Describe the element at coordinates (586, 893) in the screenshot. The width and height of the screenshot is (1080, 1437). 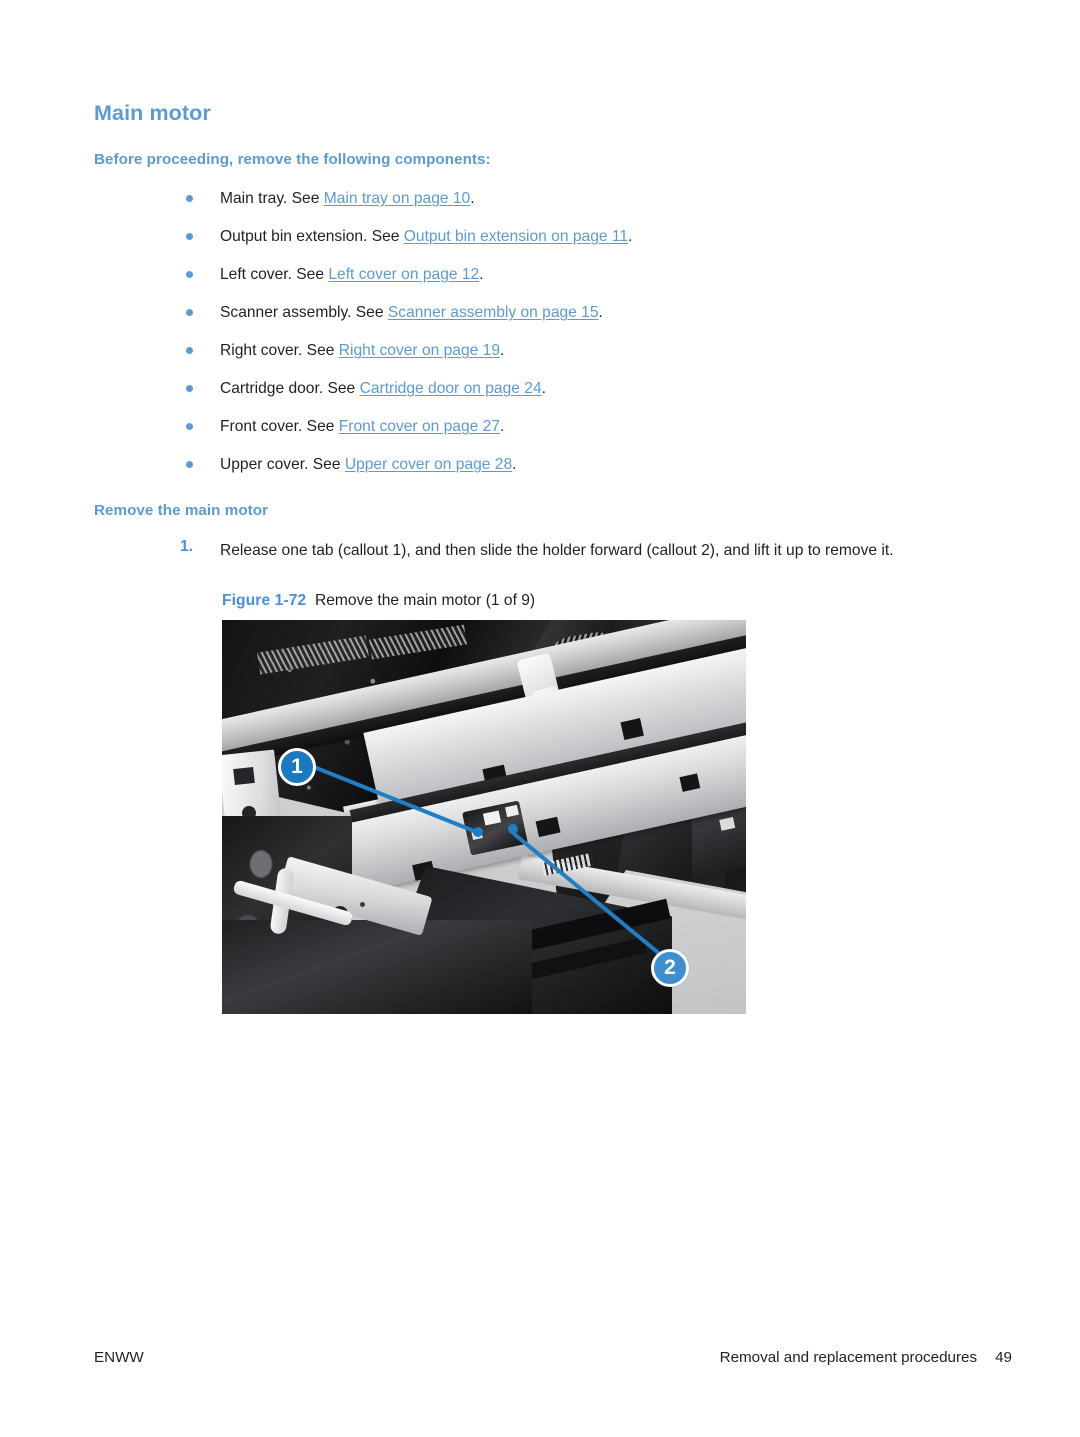
I see `callout-2-leader-line` at that location.